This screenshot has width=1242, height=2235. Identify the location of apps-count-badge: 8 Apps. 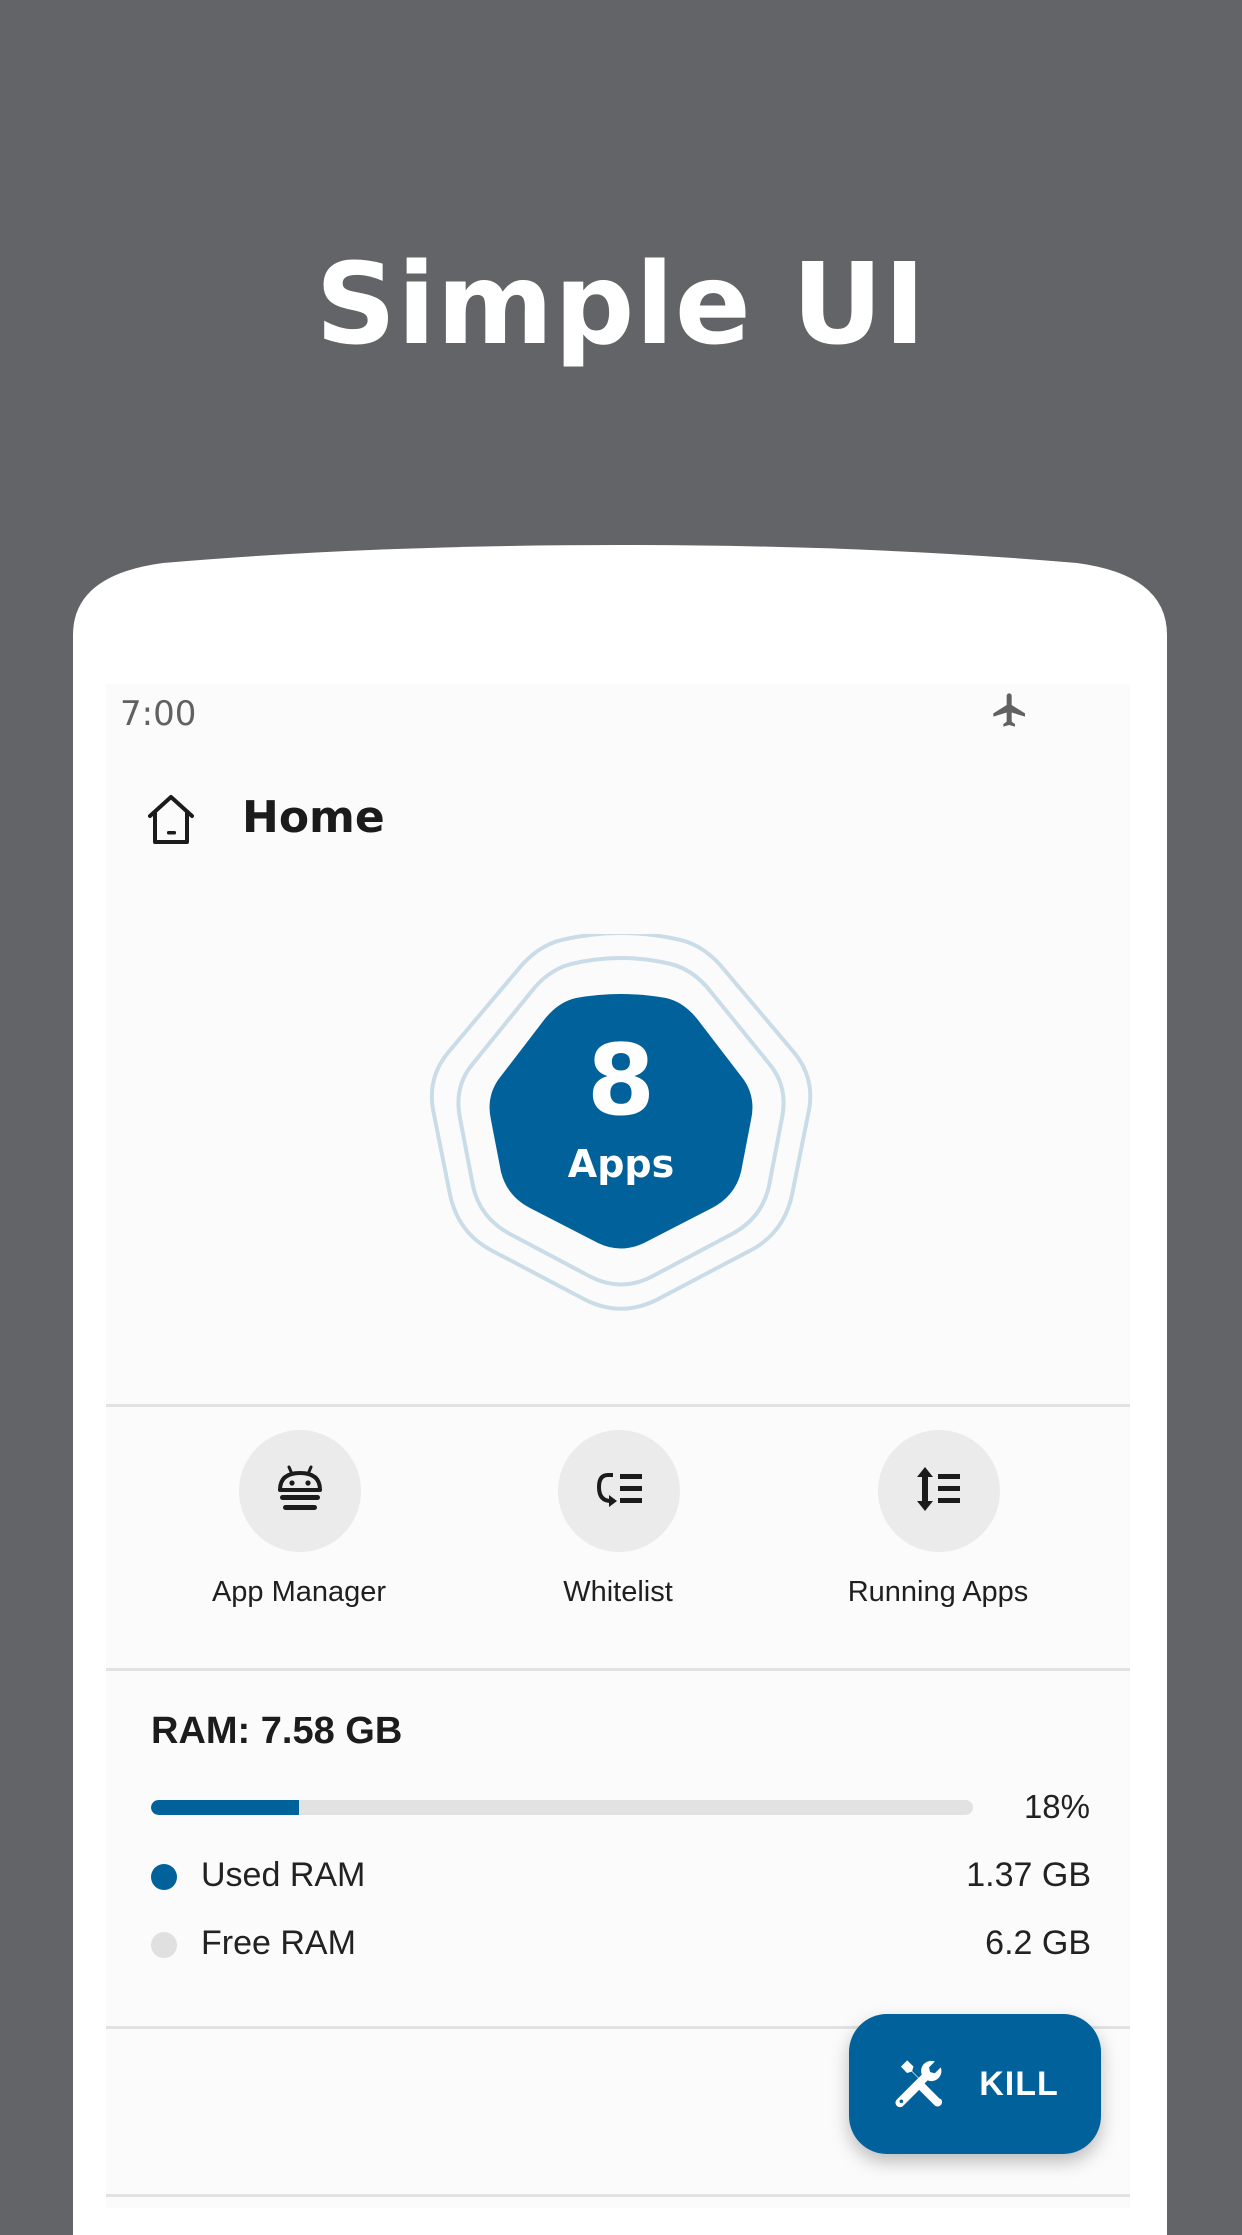
(621, 1124).